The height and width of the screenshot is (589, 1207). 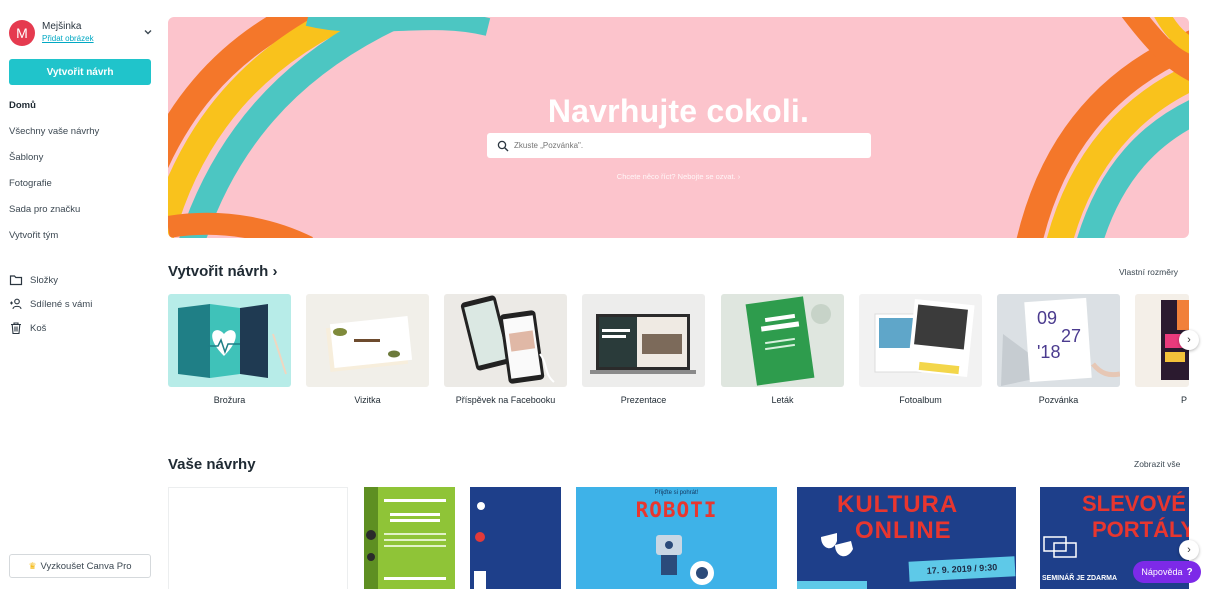 What do you see at coordinates (229, 400) in the screenshot?
I see `template-label: Brožura` at bounding box center [229, 400].